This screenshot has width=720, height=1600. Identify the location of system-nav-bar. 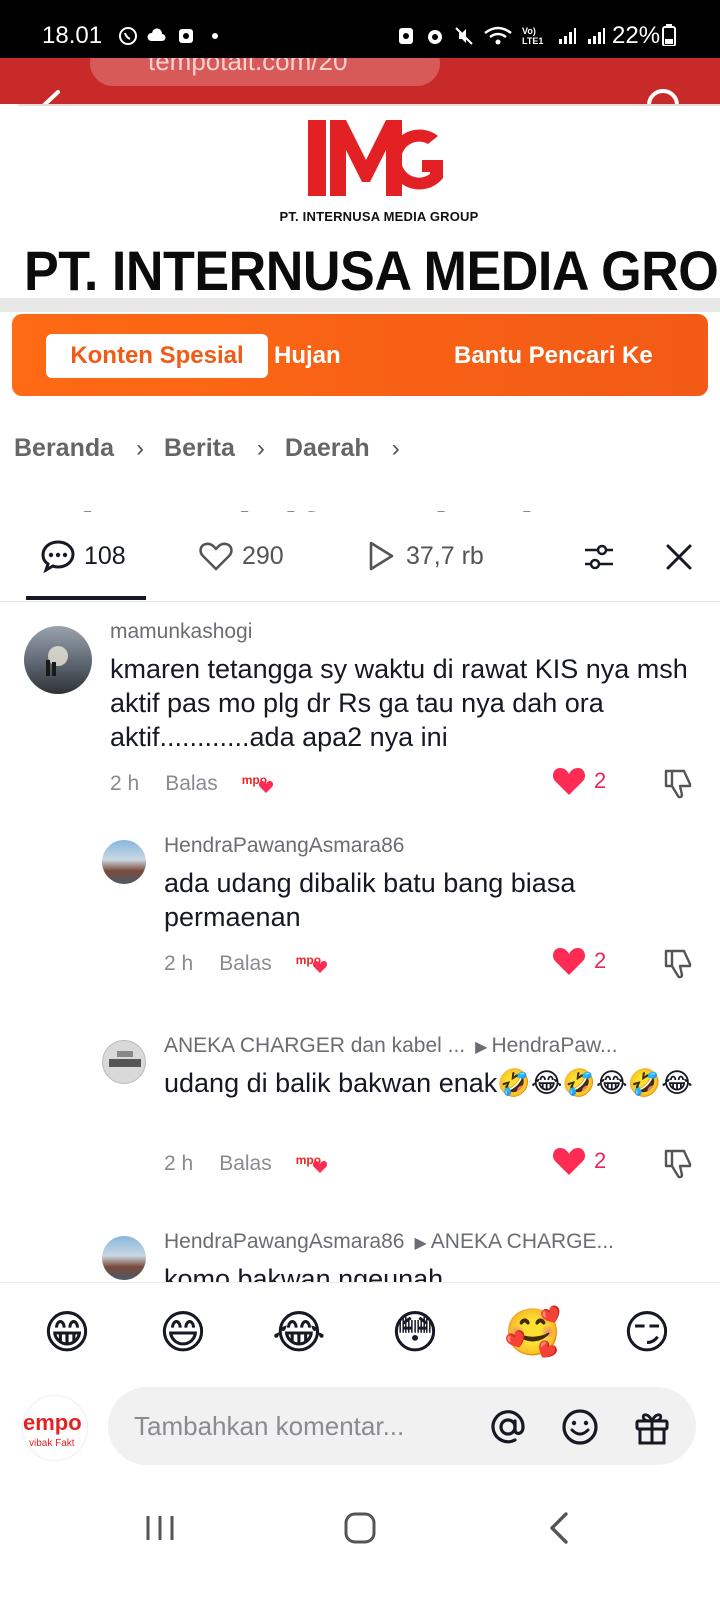
(360, 1544).